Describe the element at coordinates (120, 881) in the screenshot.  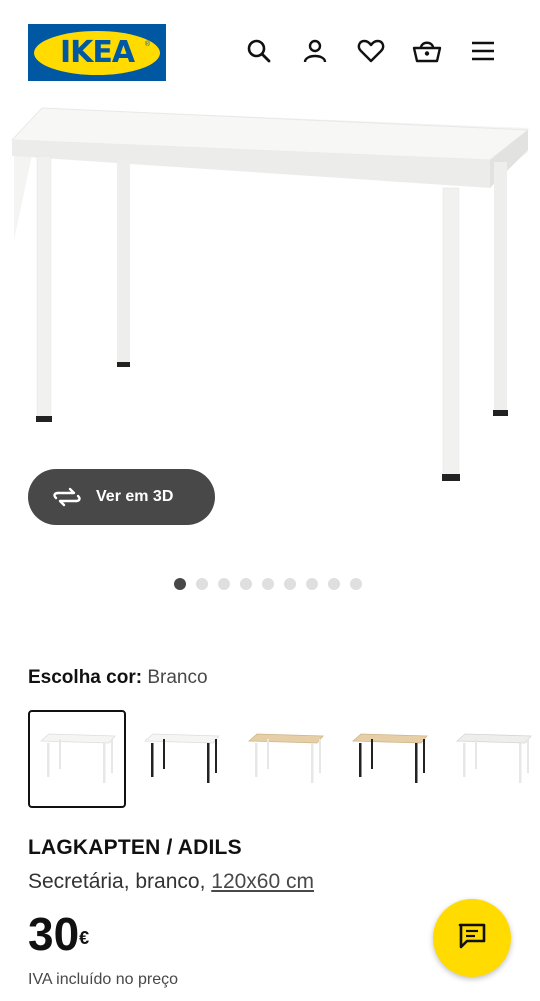
I see `product-desc-text: Secretária, branco,` at that location.